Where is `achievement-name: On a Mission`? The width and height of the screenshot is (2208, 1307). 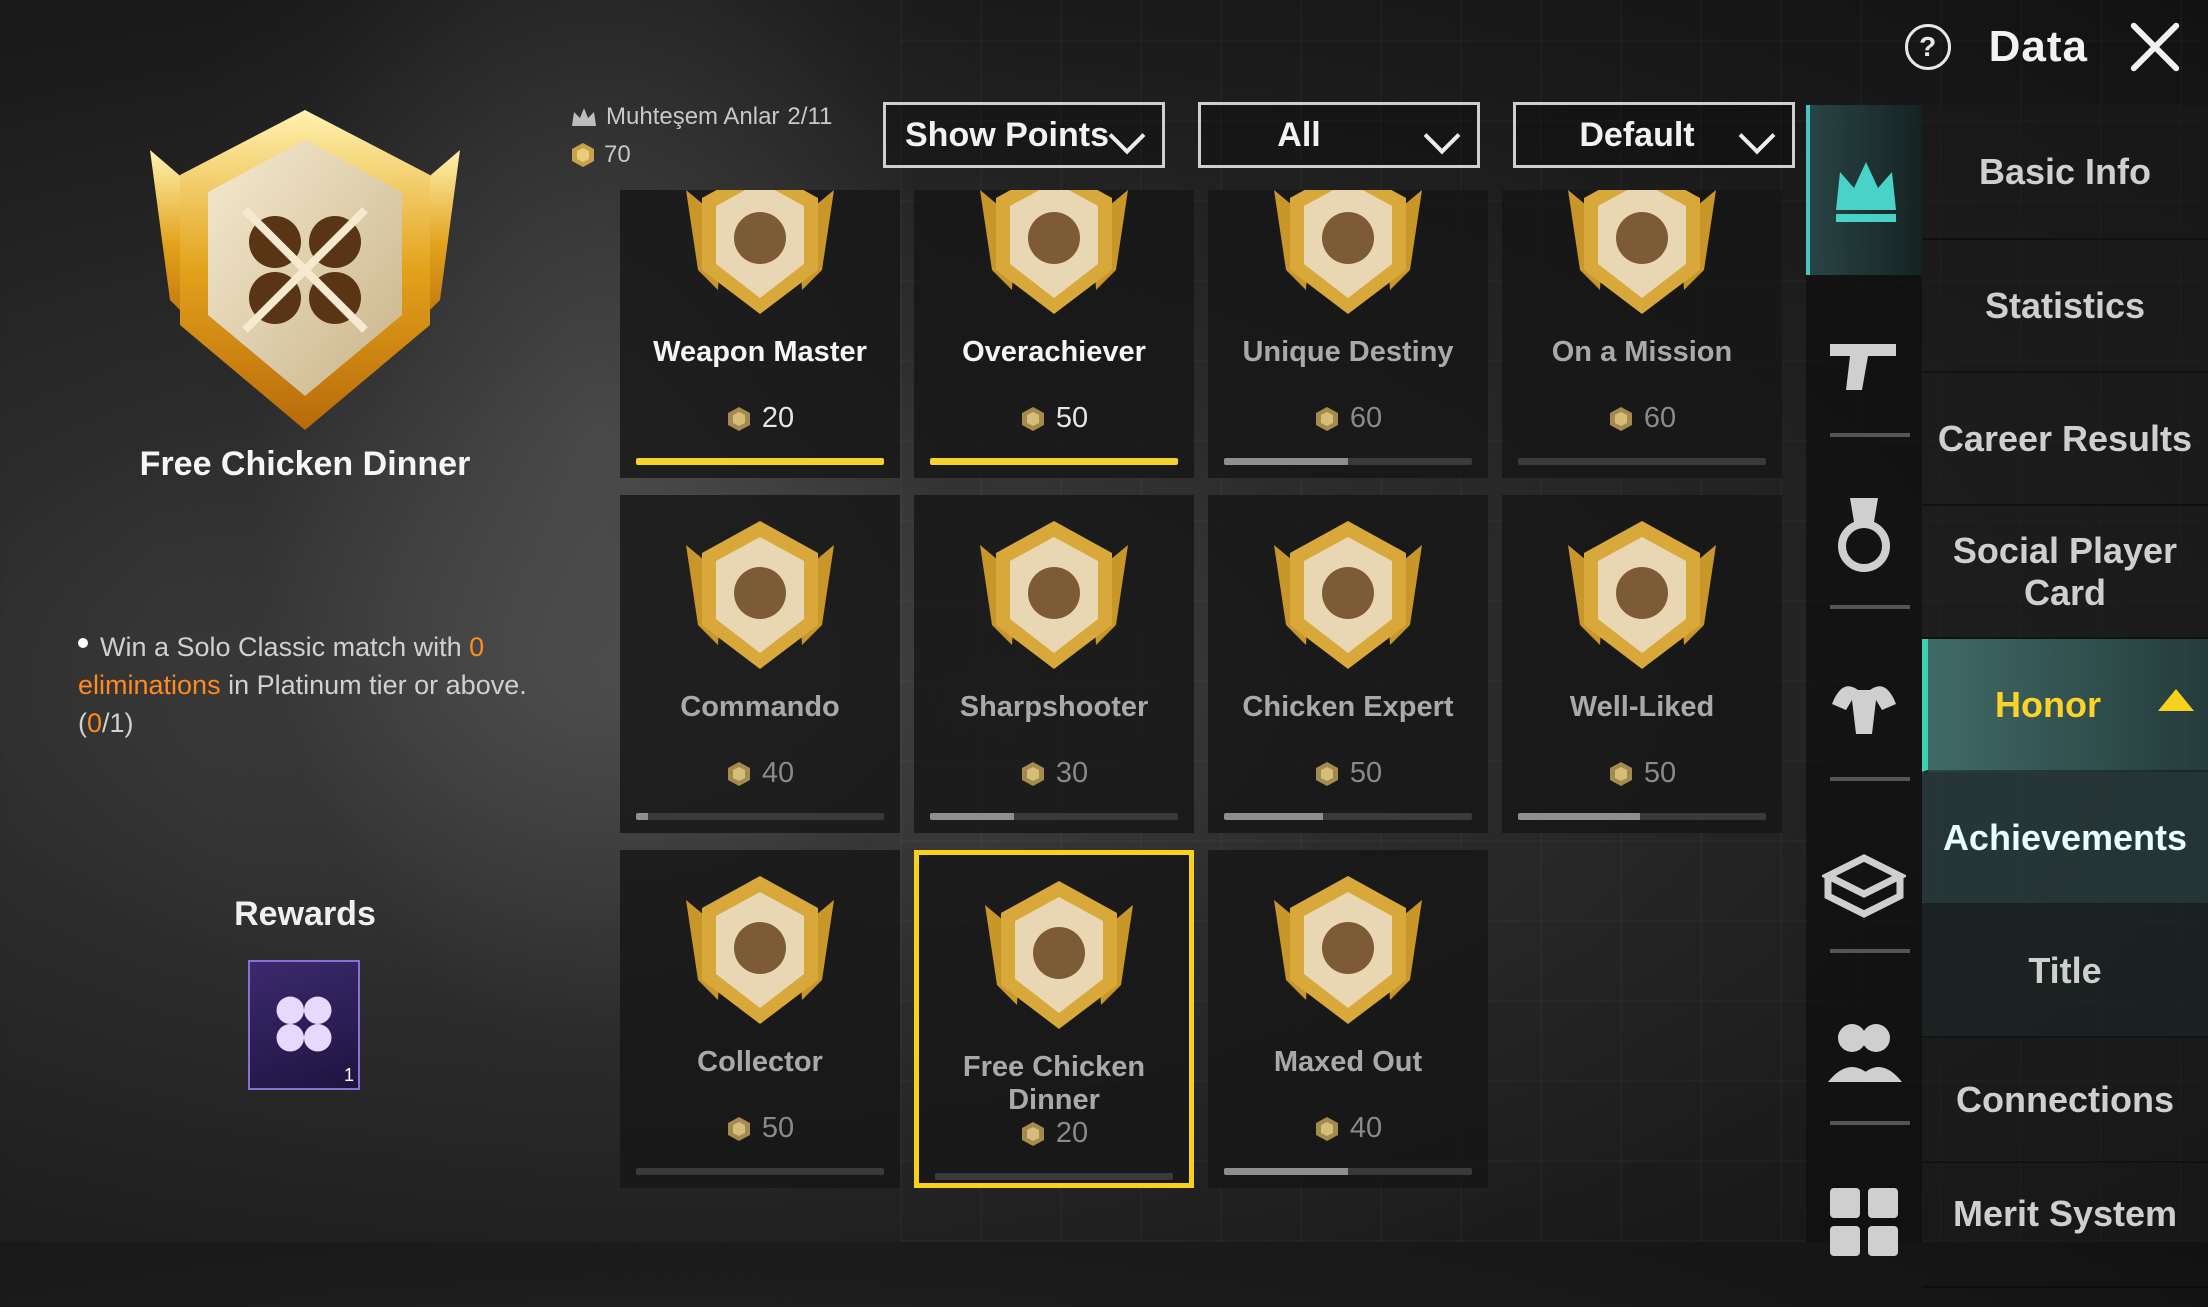
achievement-name: On a Mission is located at coordinates (1642, 352).